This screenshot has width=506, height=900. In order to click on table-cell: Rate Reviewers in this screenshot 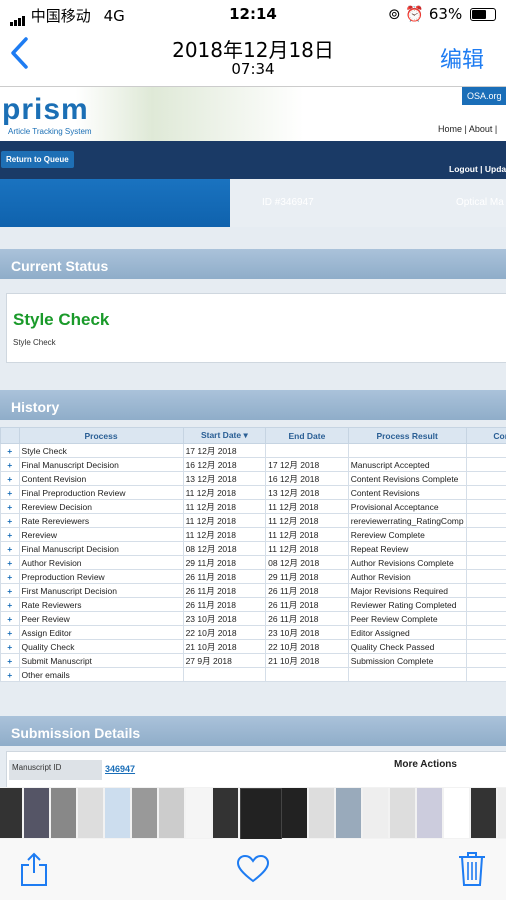, I will do `click(101, 604)`.